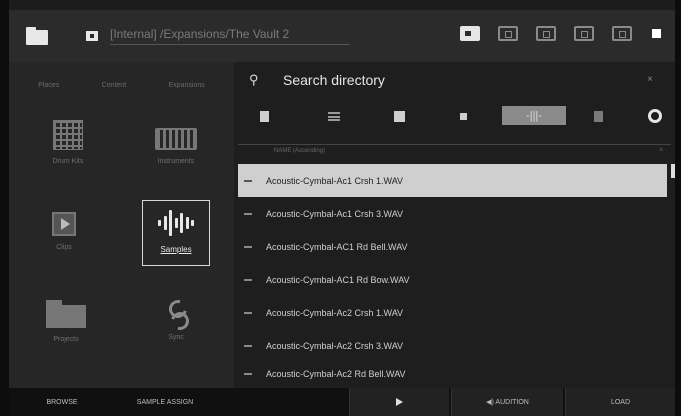 The height and width of the screenshot is (416, 681). What do you see at coordinates (334, 80) in the screenshot?
I see `search-directory-label: Search directory` at bounding box center [334, 80].